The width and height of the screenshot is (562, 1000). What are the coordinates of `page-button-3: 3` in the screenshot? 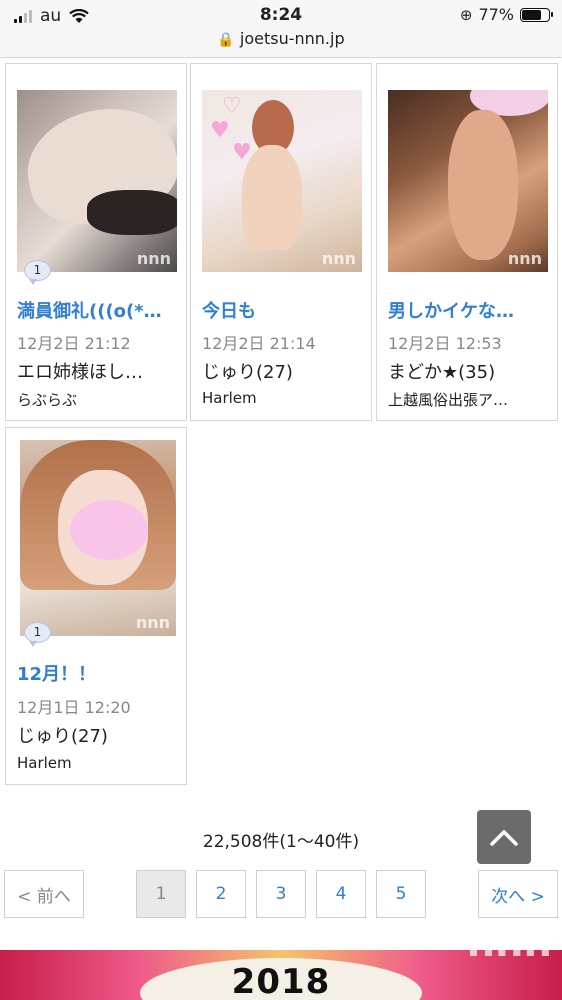 It's located at (281, 894).